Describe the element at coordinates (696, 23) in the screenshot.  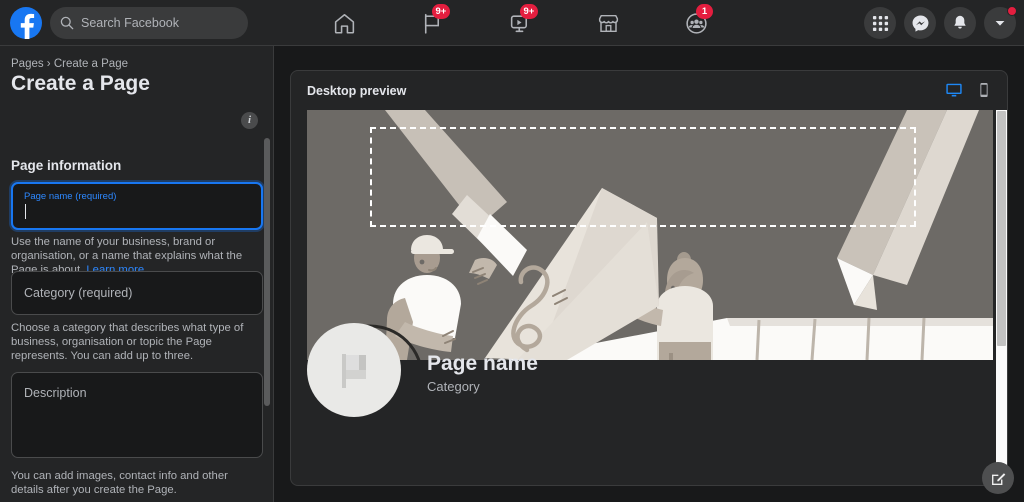
I see `nav-groups-button: 1` at that location.